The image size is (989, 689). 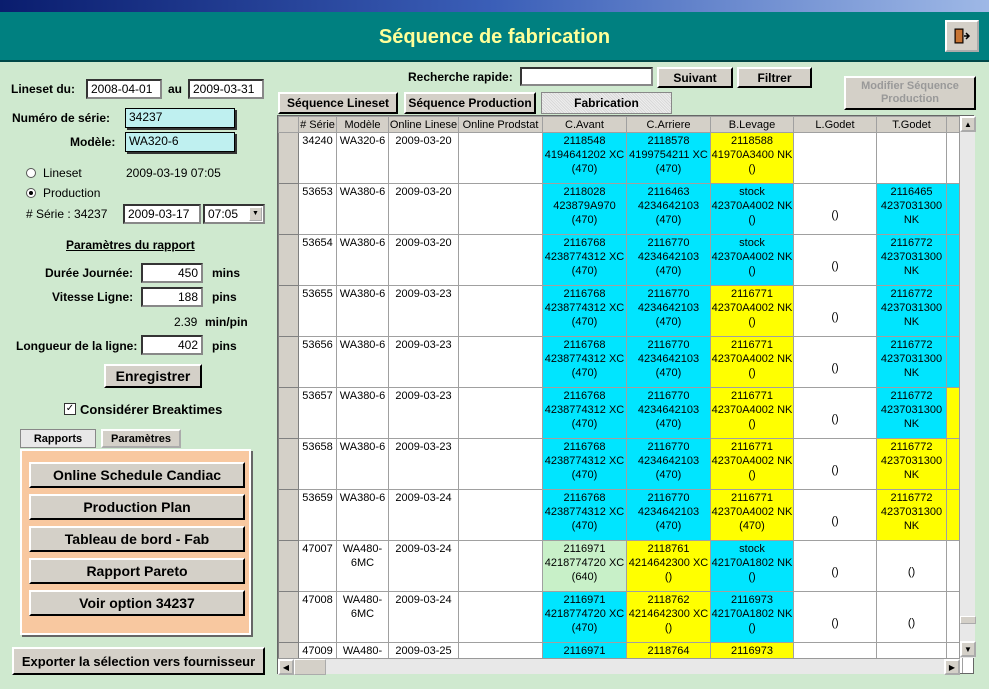 I want to click on chevron-down-icon: ▼, so click(x=255, y=214).